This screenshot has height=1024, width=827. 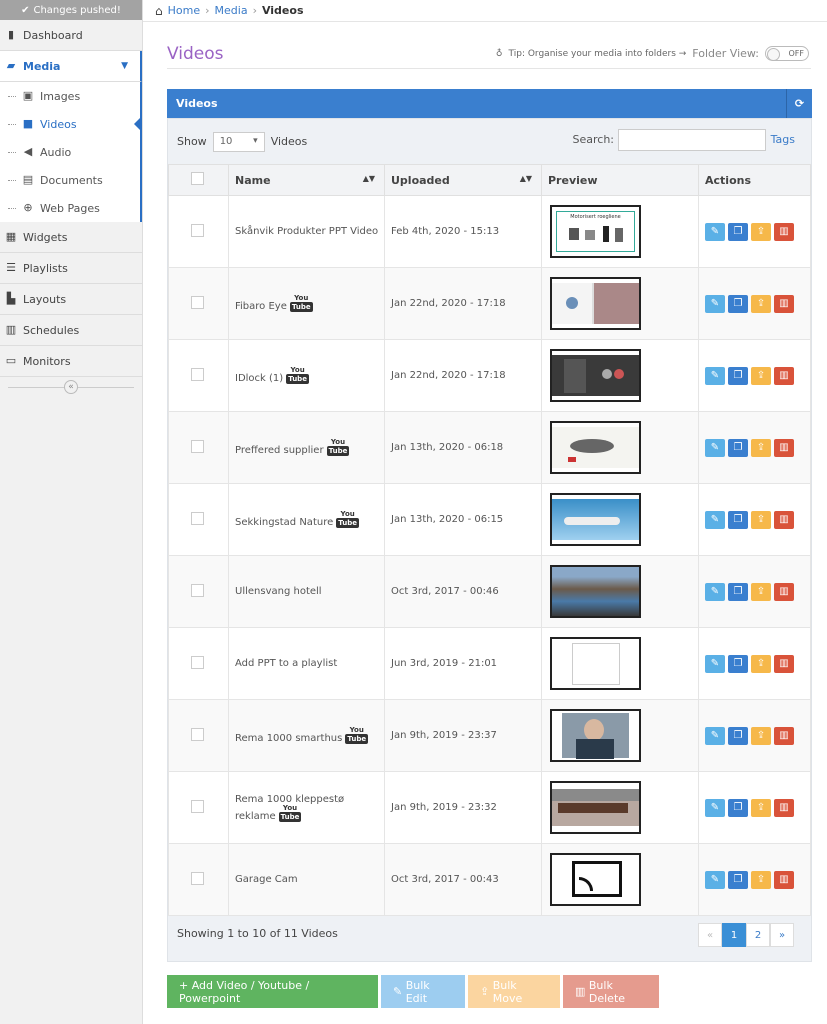 I want to click on video-thumbnail: Motorisert roegliene, so click(x=595, y=231).